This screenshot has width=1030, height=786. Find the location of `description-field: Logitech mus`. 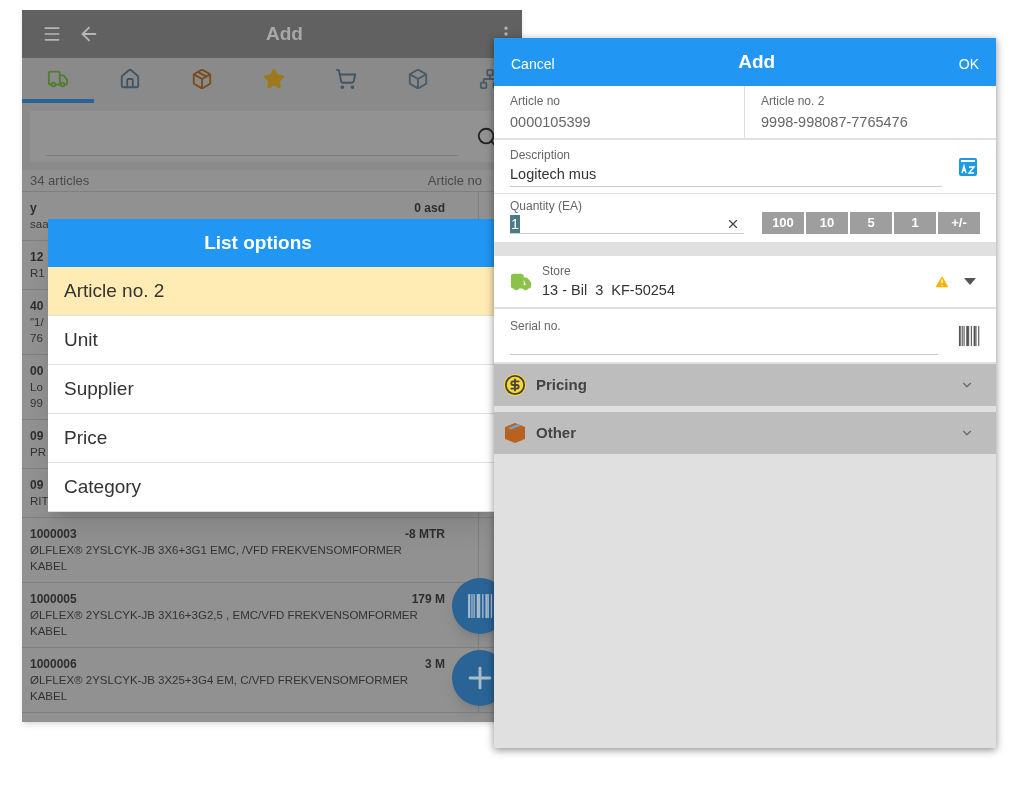

description-field: Logitech mus is located at coordinates (726, 175).